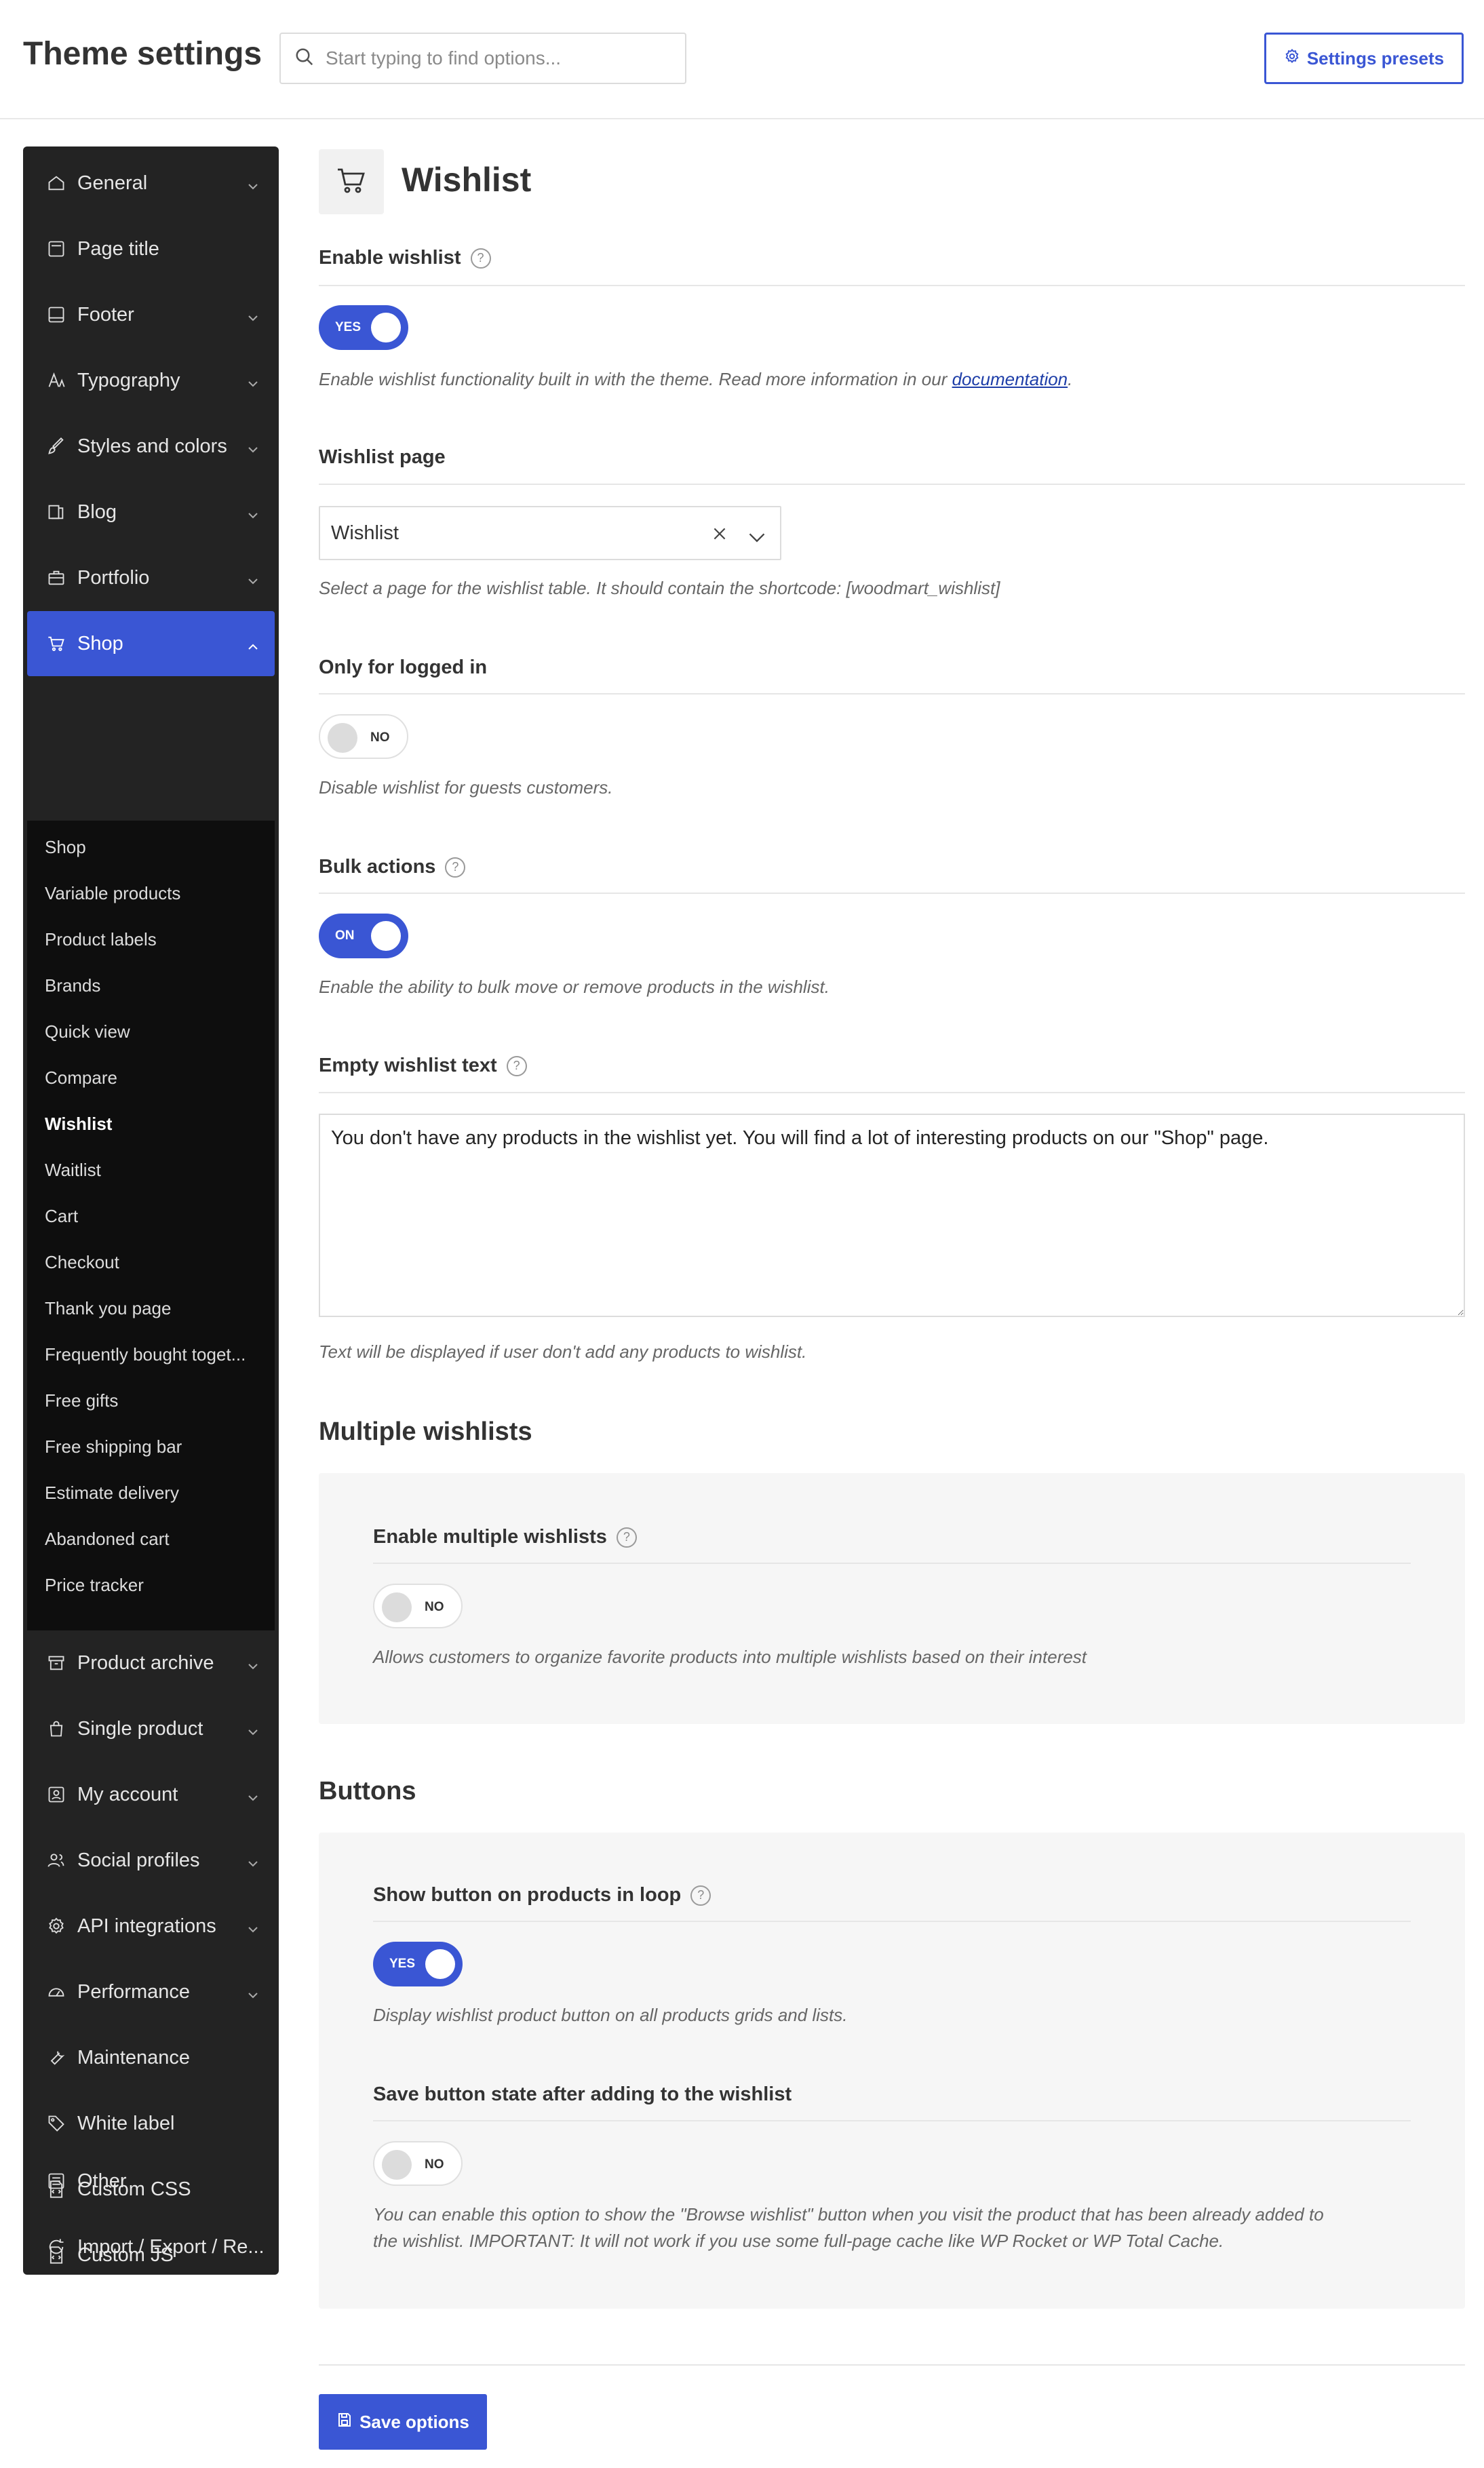 Image resolution: width=1484 pixels, height=2468 pixels. What do you see at coordinates (140, 1728) in the screenshot?
I see `sidebar-item-label: Single product` at bounding box center [140, 1728].